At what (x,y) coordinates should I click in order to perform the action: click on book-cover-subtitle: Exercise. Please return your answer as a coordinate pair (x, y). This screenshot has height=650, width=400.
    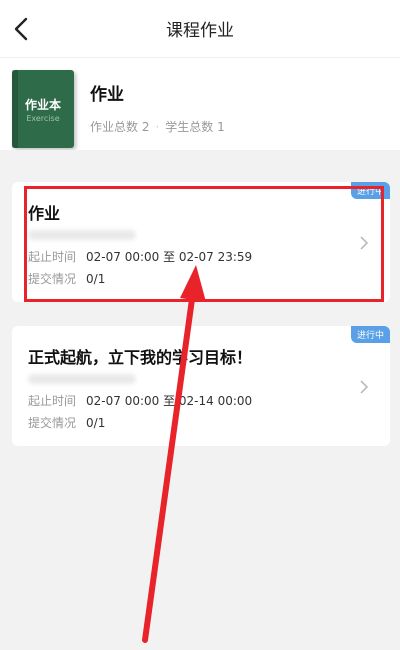
    Looking at the image, I should click on (43, 118).